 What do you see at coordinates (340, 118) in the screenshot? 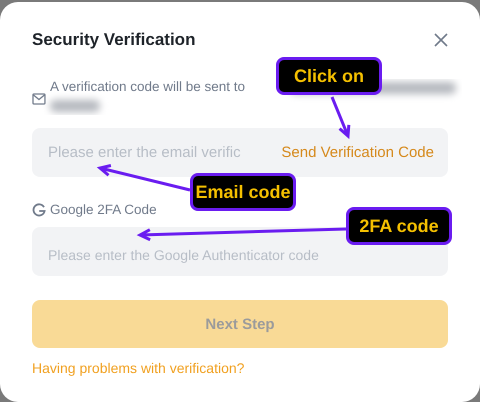
I see `arrow` at bounding box center [340, 118].